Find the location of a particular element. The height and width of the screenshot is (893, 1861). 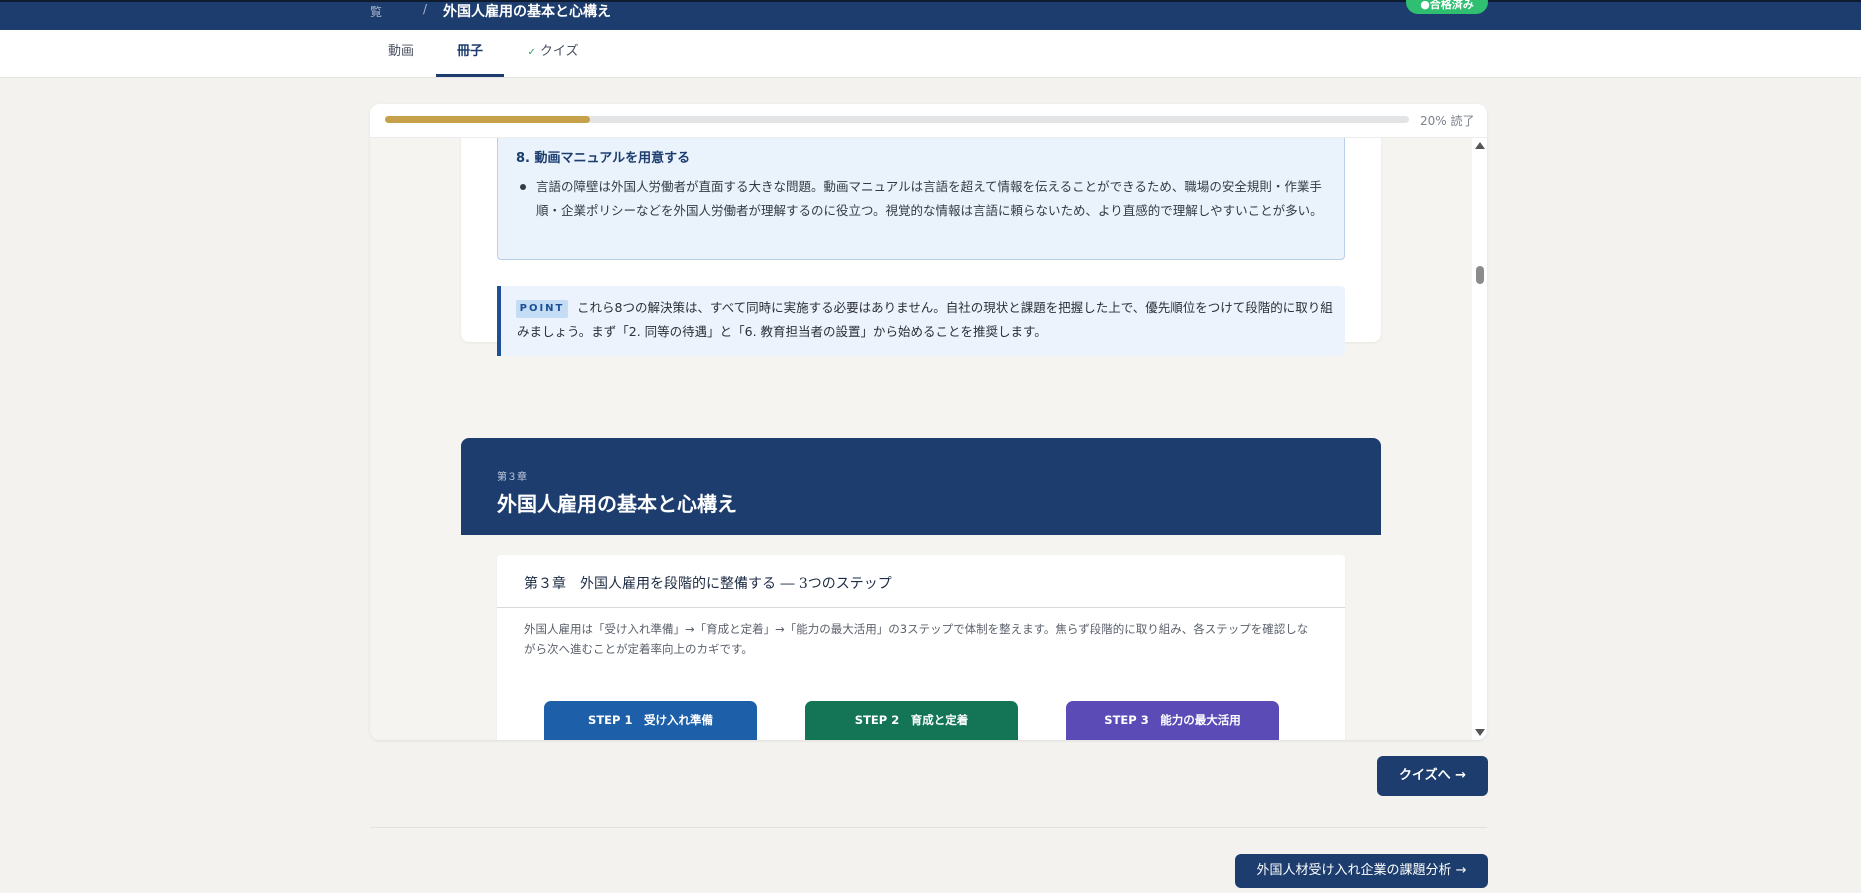

chapter-header: 第３章 外国人雇用の基本と心構え is located at coordinates (921, 486).